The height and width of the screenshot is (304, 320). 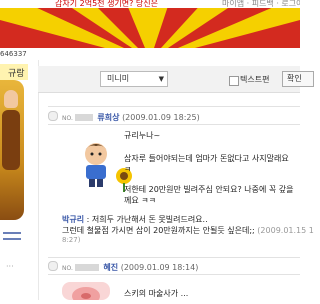 I want to click on character-head-icon, so click(x=11, y=99).